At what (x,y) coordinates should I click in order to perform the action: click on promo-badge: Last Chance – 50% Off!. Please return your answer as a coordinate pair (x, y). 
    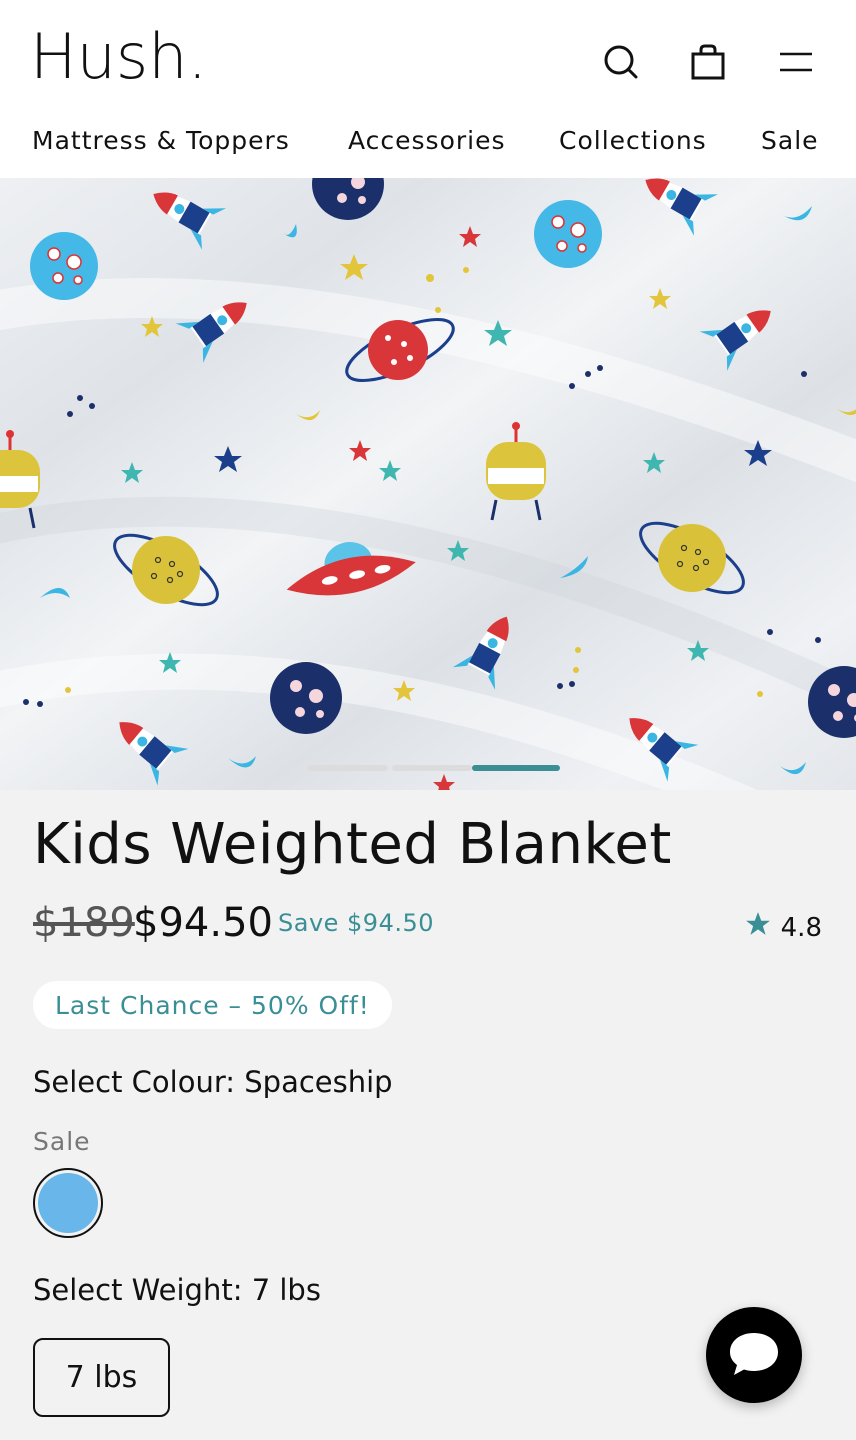
    Looking at the image, I should click on (212, 1005).